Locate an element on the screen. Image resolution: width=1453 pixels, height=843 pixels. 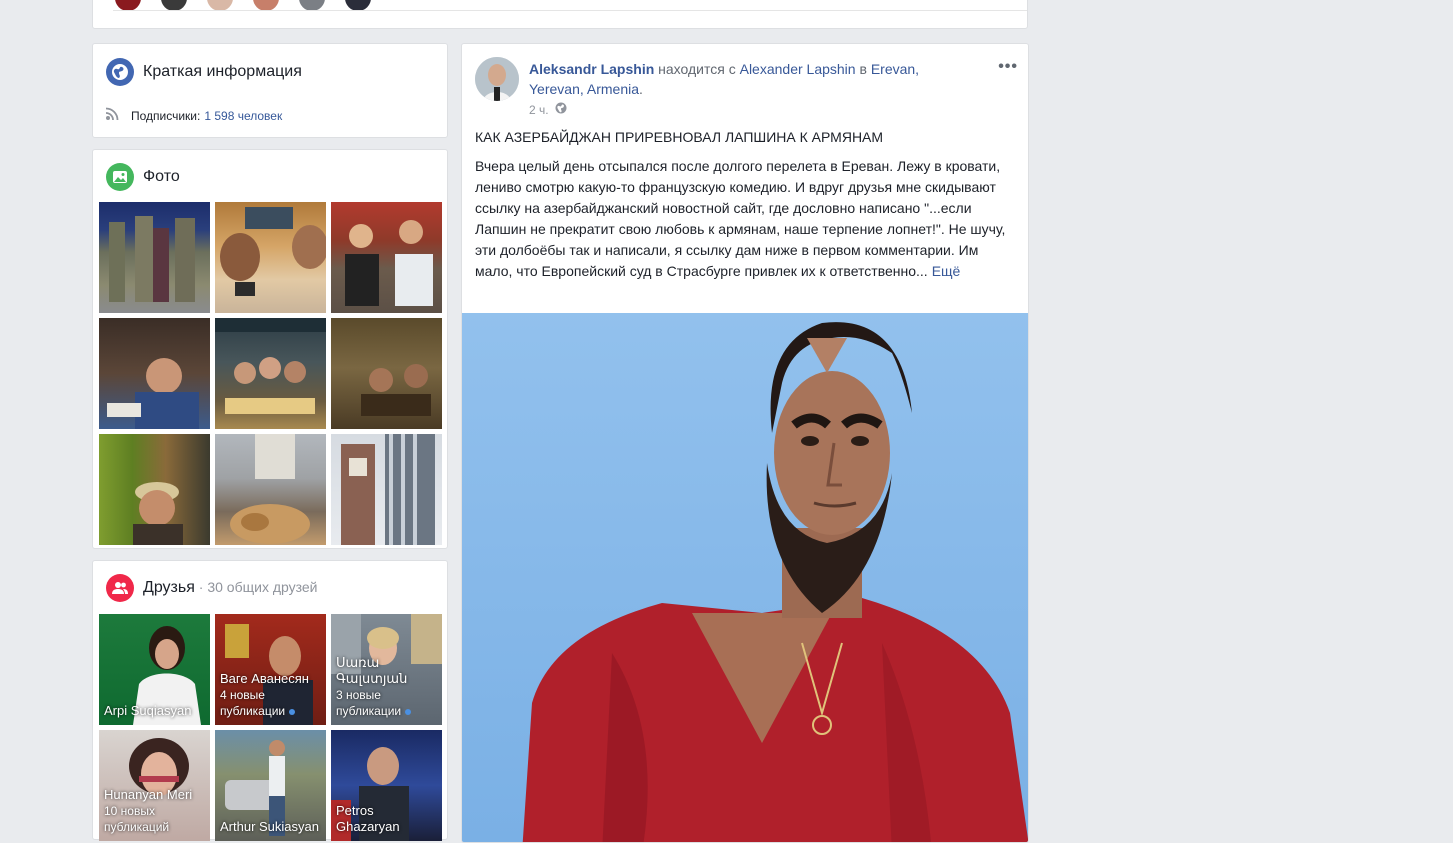
friend-tile: Ваге Аванесян 4 новые публикации is located at coordinates (270, 669).